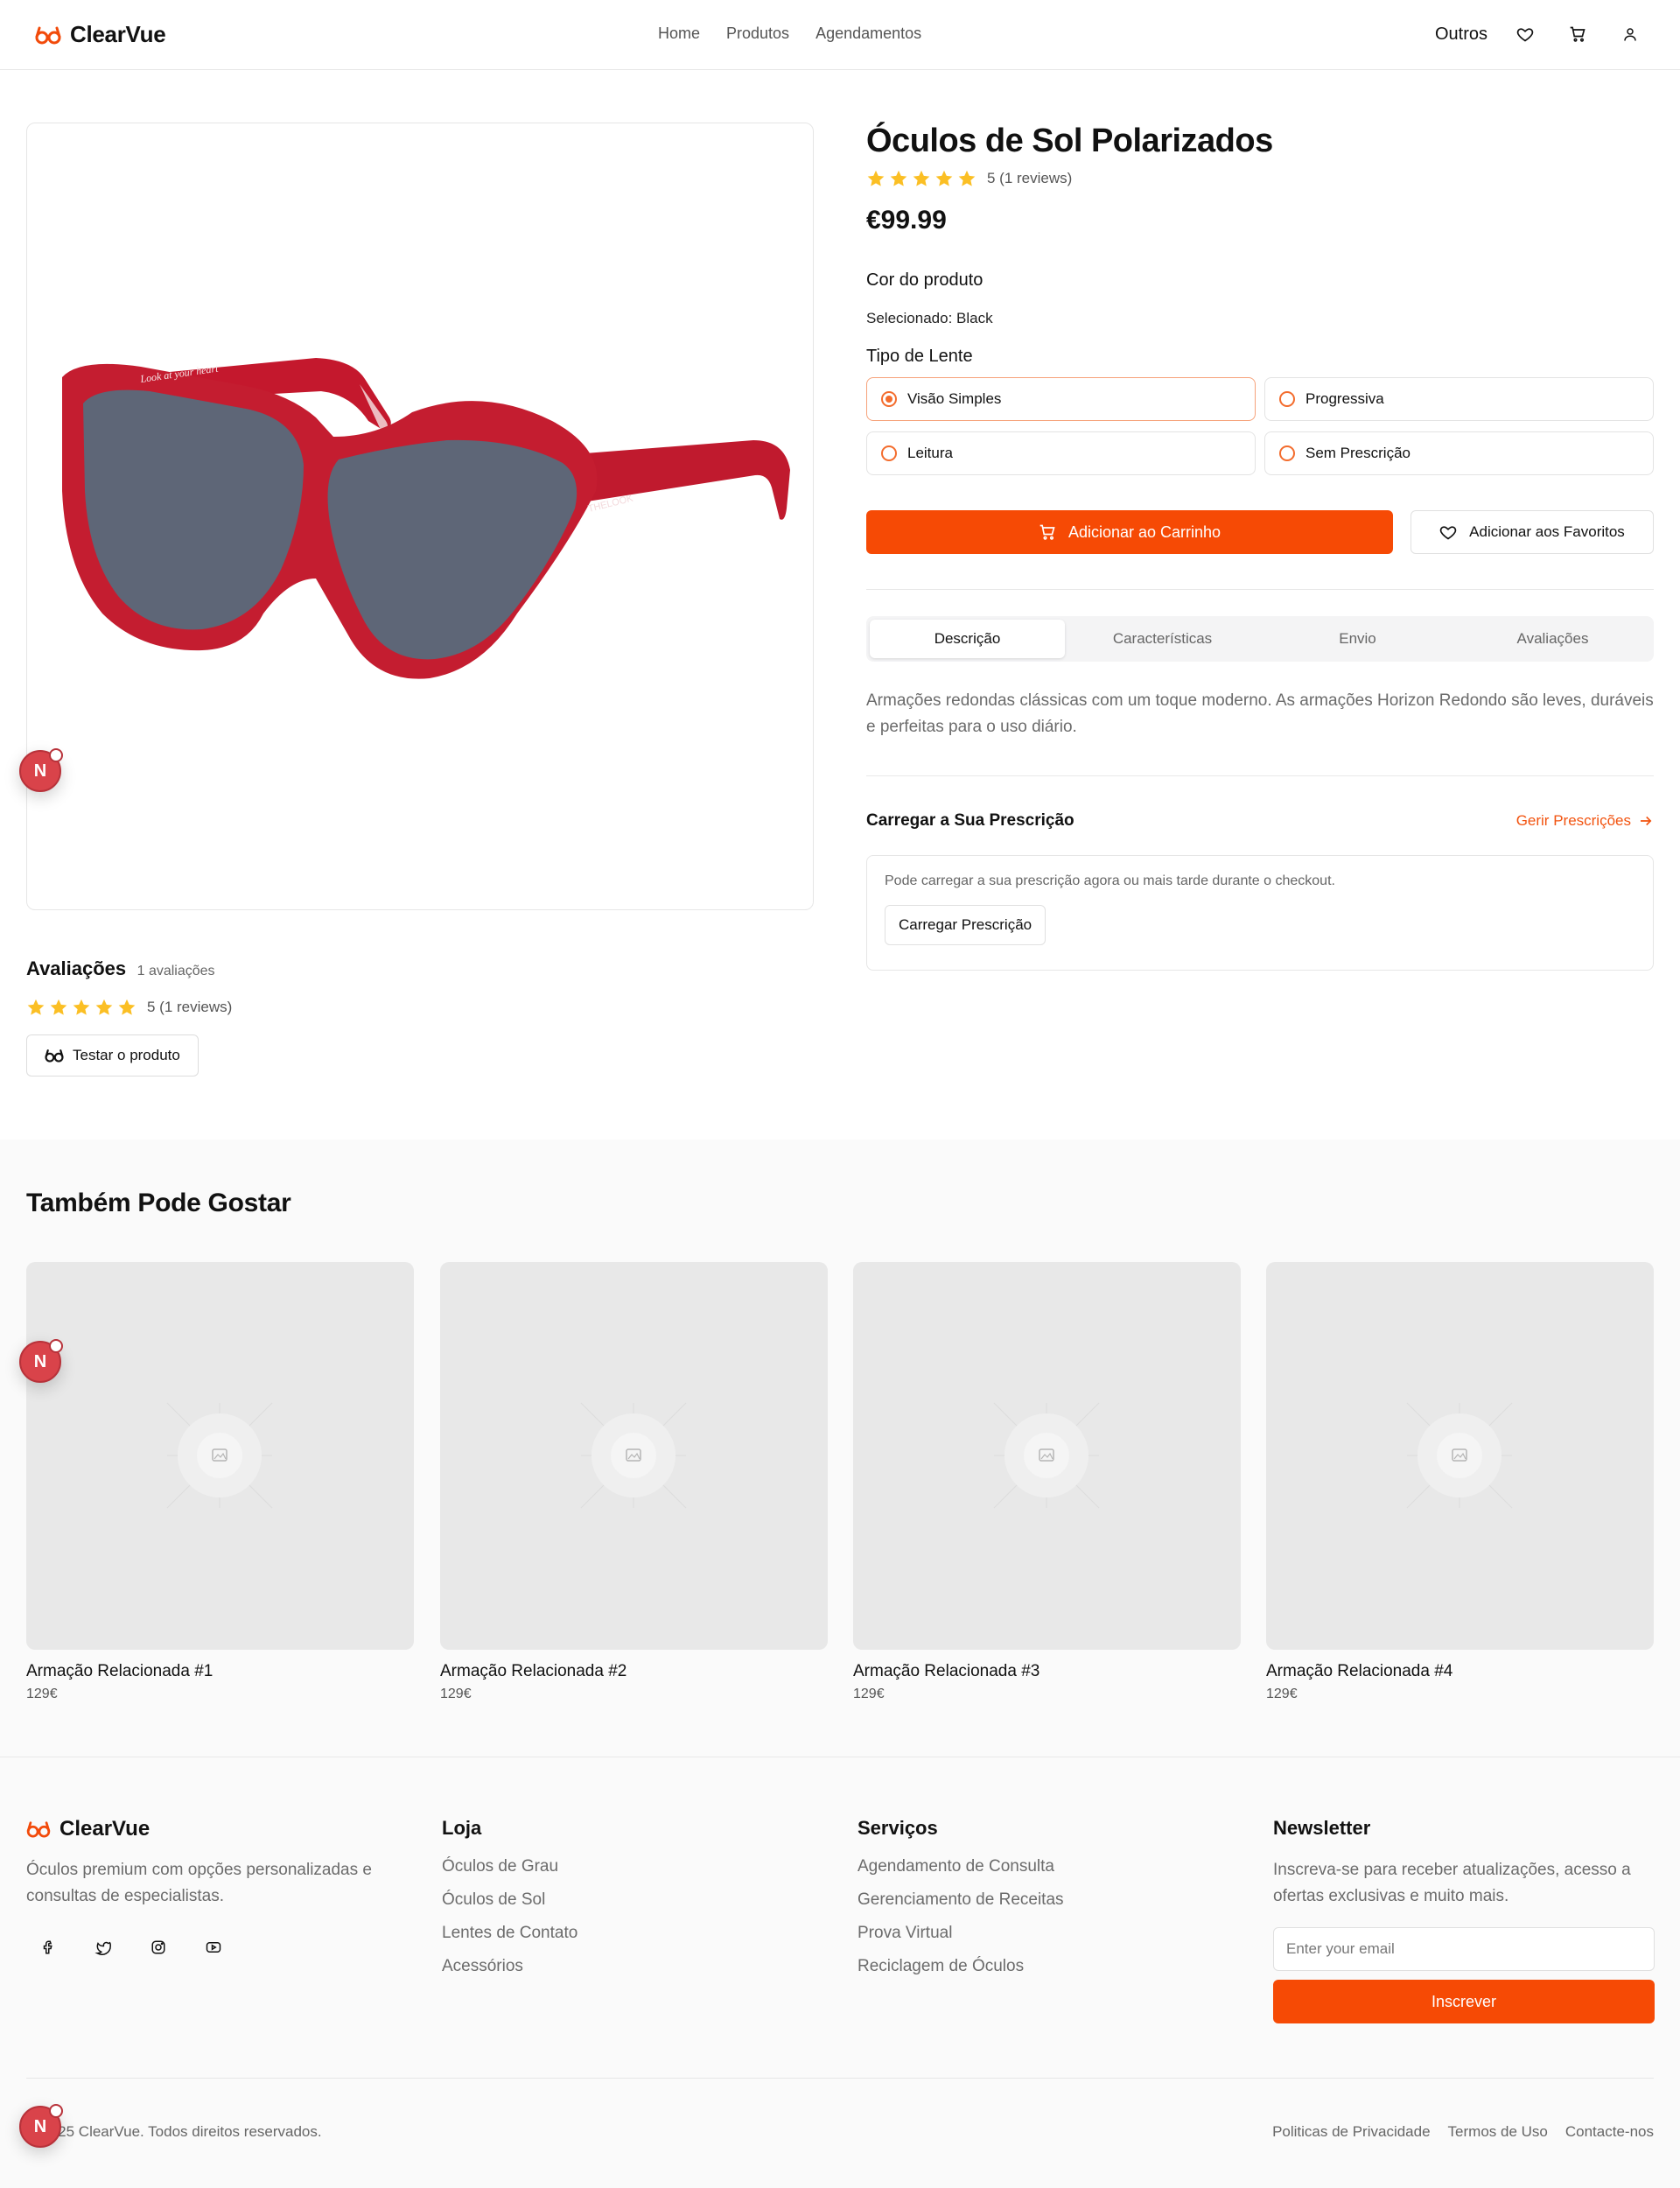 Image resolution: width=1680 pixels, height=2188 pixels. Describe the element at coordinates (1464, 2002) in the screenshot. I see `newsletter-subscribe-button: Inscrever` at that location.